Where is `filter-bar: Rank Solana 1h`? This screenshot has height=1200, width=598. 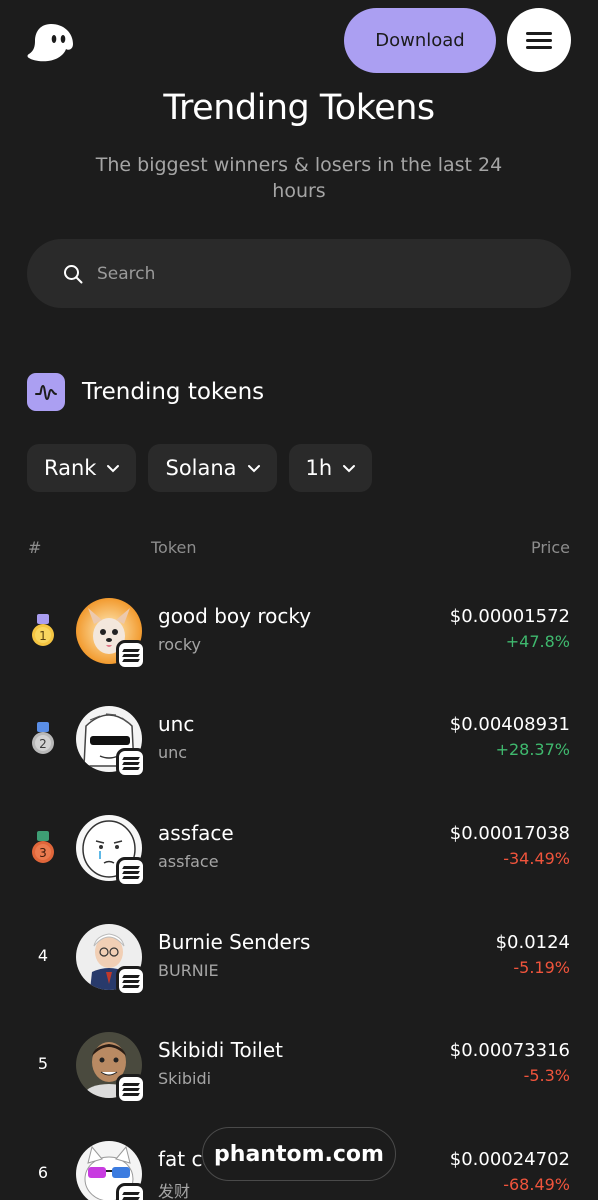
filter-bar: Rank Solana 1h is located at coordinates (200, 468).